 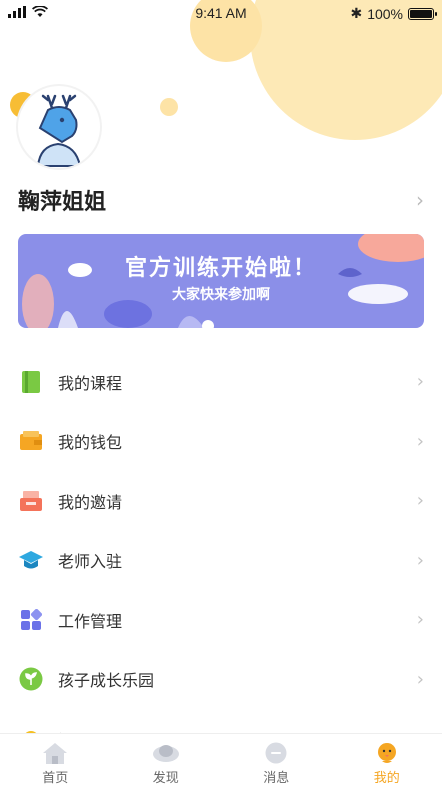 I want to click on graduation-cap-icon, so click(x=31, y=560).